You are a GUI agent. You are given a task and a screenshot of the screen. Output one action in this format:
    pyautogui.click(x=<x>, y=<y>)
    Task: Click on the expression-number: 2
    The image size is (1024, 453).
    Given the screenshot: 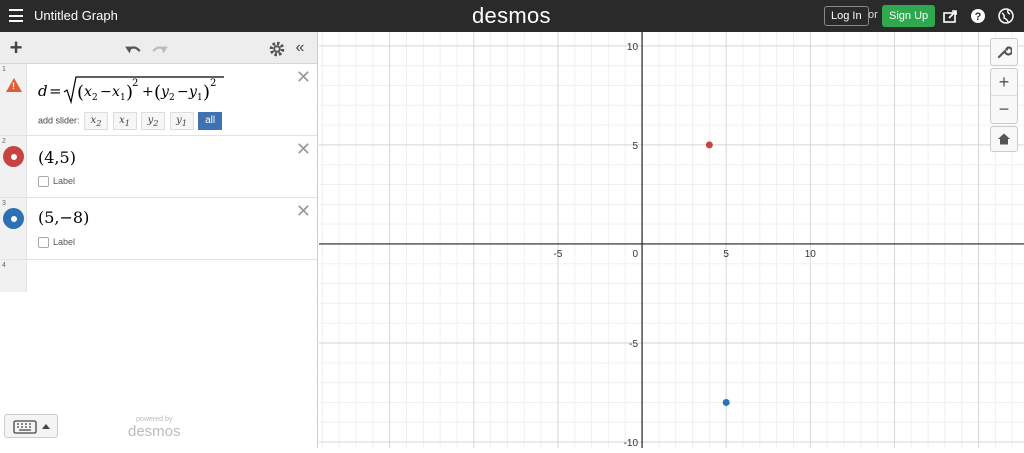 What is the action you would take?
    pyautogui.click(x=4, y=141)
    